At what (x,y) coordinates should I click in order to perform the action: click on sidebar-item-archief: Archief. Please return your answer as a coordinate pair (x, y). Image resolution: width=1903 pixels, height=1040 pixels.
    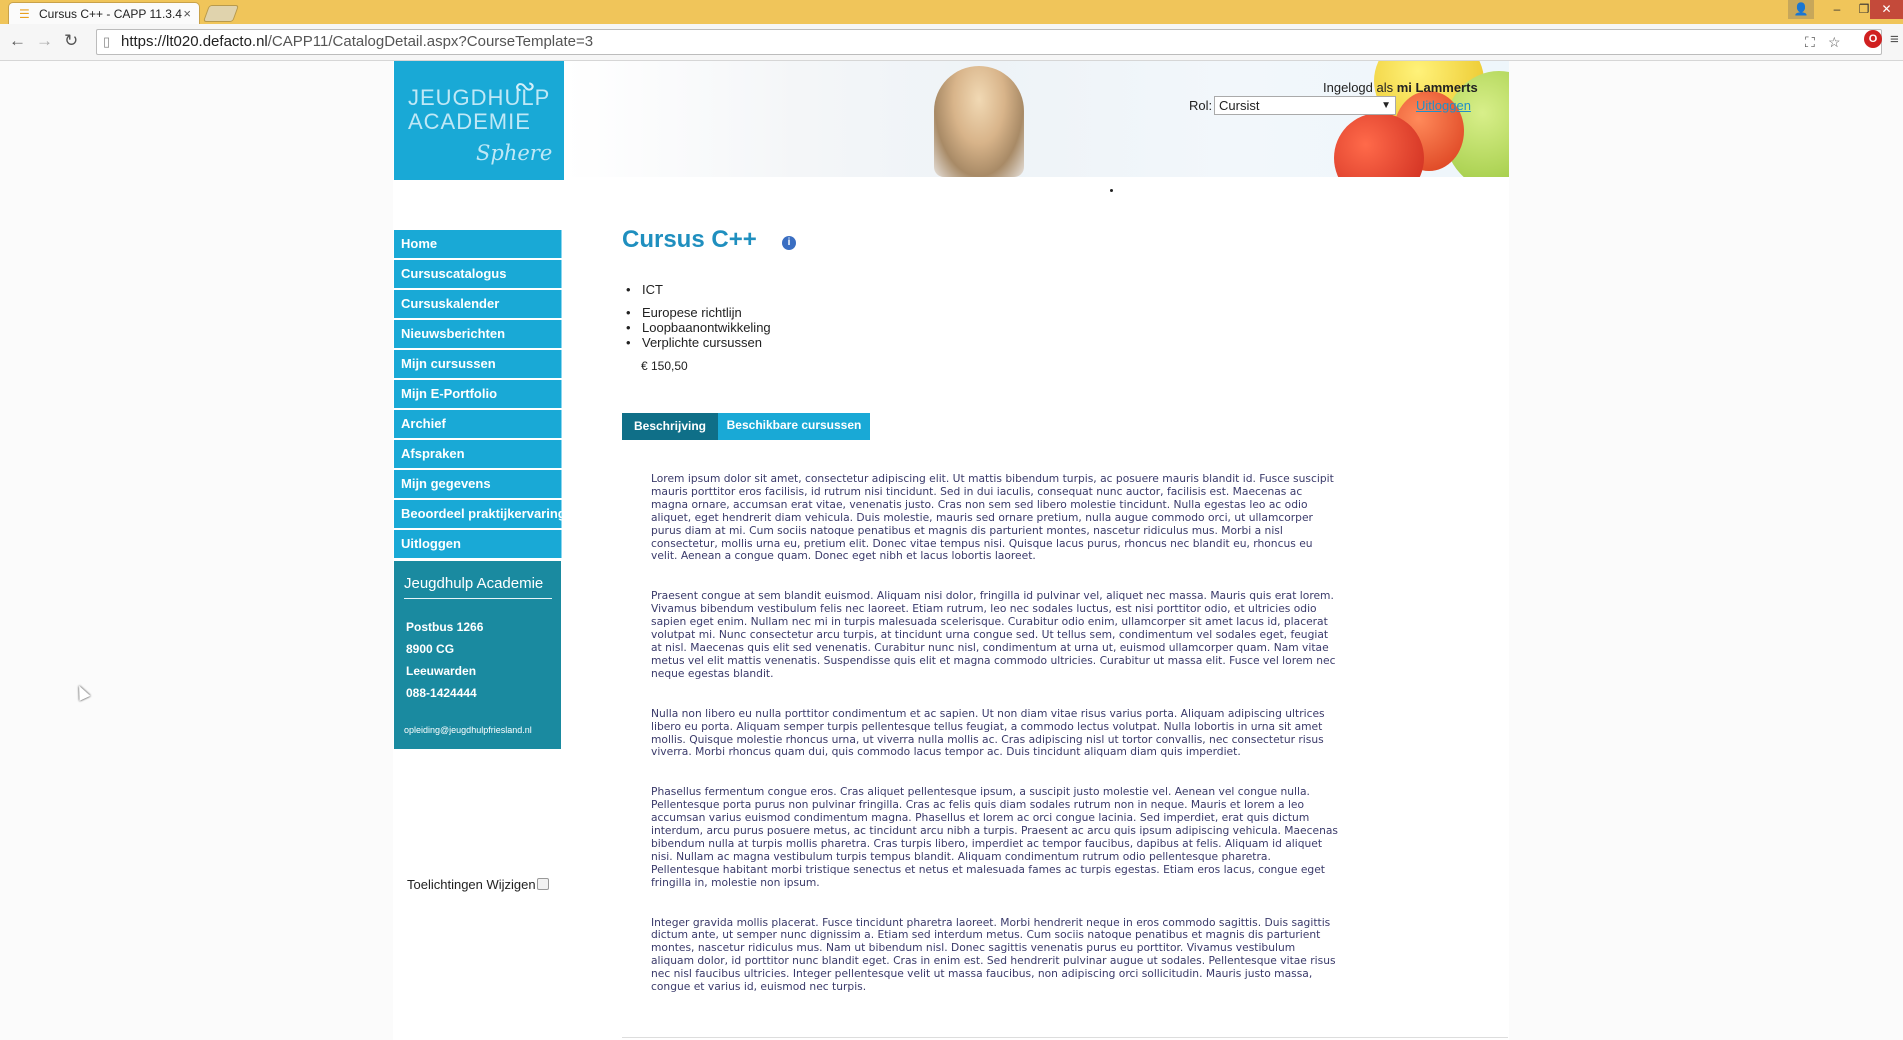
    Looking at the image, I should click on (478, 424).